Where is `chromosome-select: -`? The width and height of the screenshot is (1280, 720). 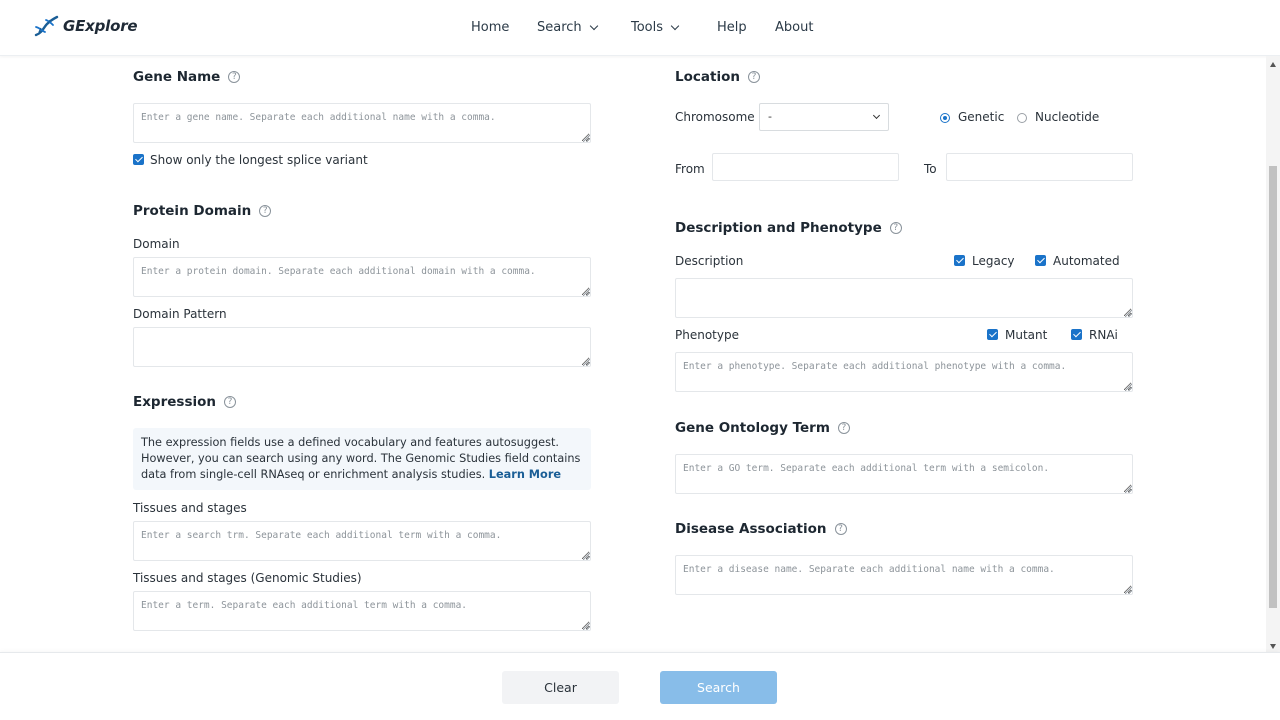
chromosome-select: - is located at coordinates (824, 117).